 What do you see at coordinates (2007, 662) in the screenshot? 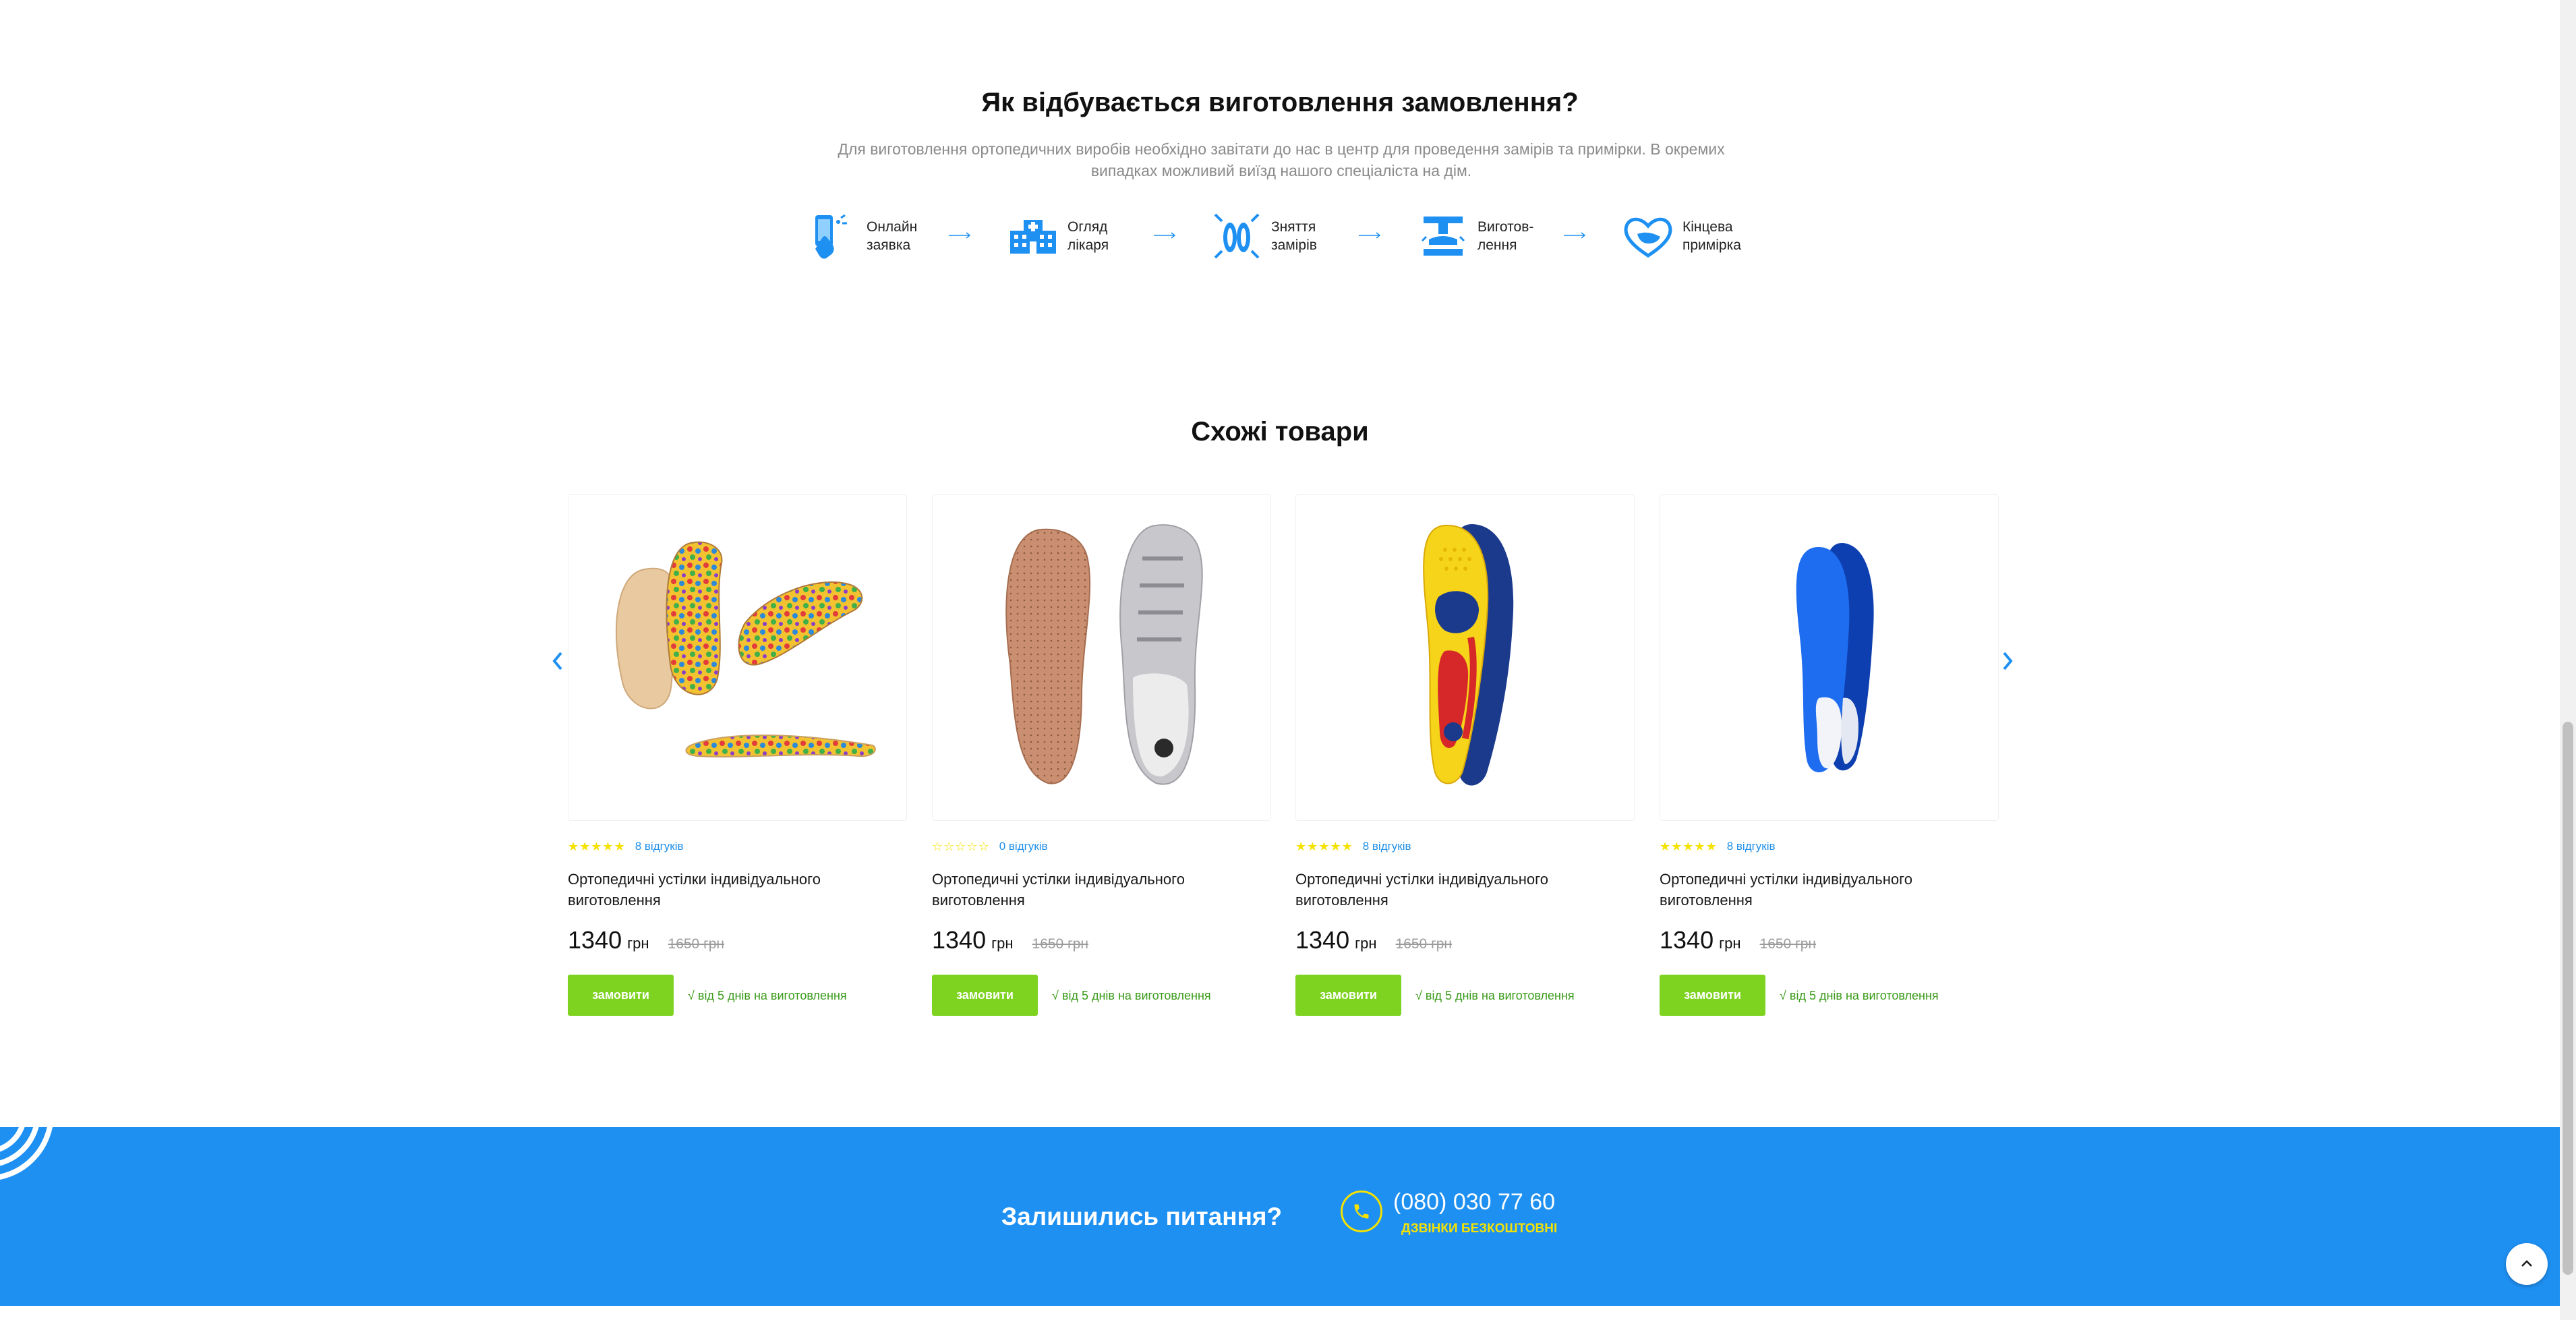
I see `carousel-next-button` at bounding box center [2007, 662].